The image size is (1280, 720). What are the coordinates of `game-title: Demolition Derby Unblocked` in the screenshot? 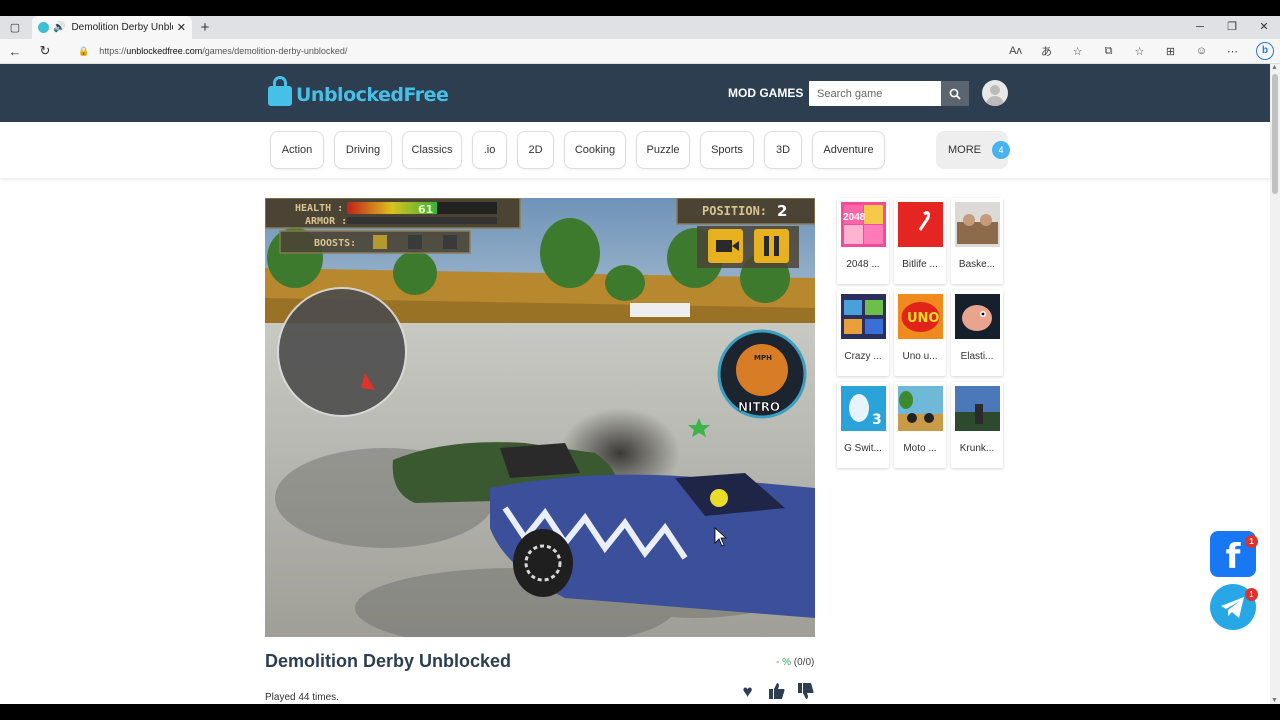 It's located at (388, 661).